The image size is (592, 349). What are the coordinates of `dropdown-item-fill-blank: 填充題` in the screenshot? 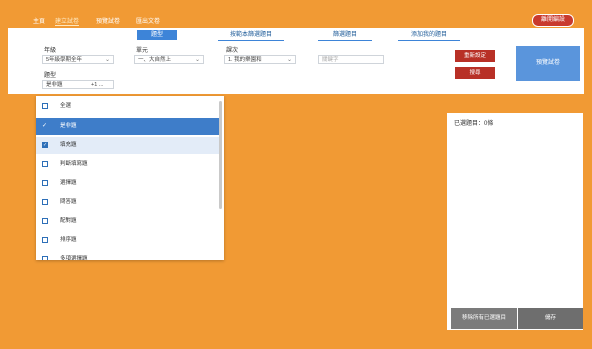 It's located at (127, 145).